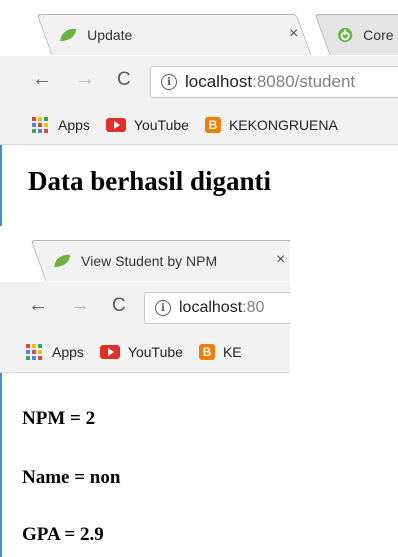 This screenshot has height=557, width=398. I want to click on url-path: :8080/student, so click(304, 81).